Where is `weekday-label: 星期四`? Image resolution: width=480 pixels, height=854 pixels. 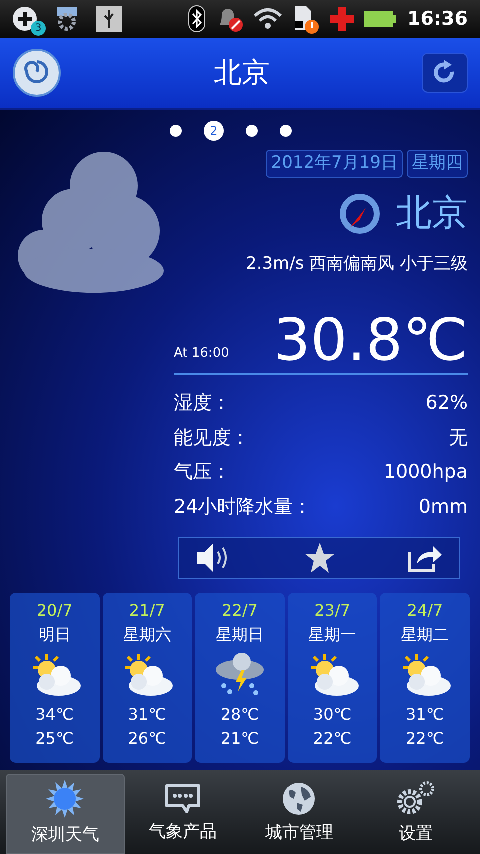
weekday-label: 星期四 is located at coordinates (437, 164).